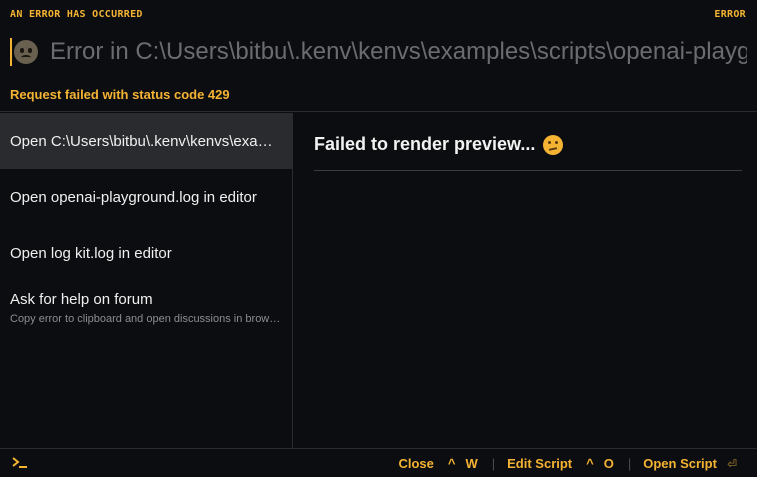 Image resolution: width=757 pixels, height=477 pixels. Describe the element at coordinates (11, 52) in the screenshot. I see `text-caret` at that location.